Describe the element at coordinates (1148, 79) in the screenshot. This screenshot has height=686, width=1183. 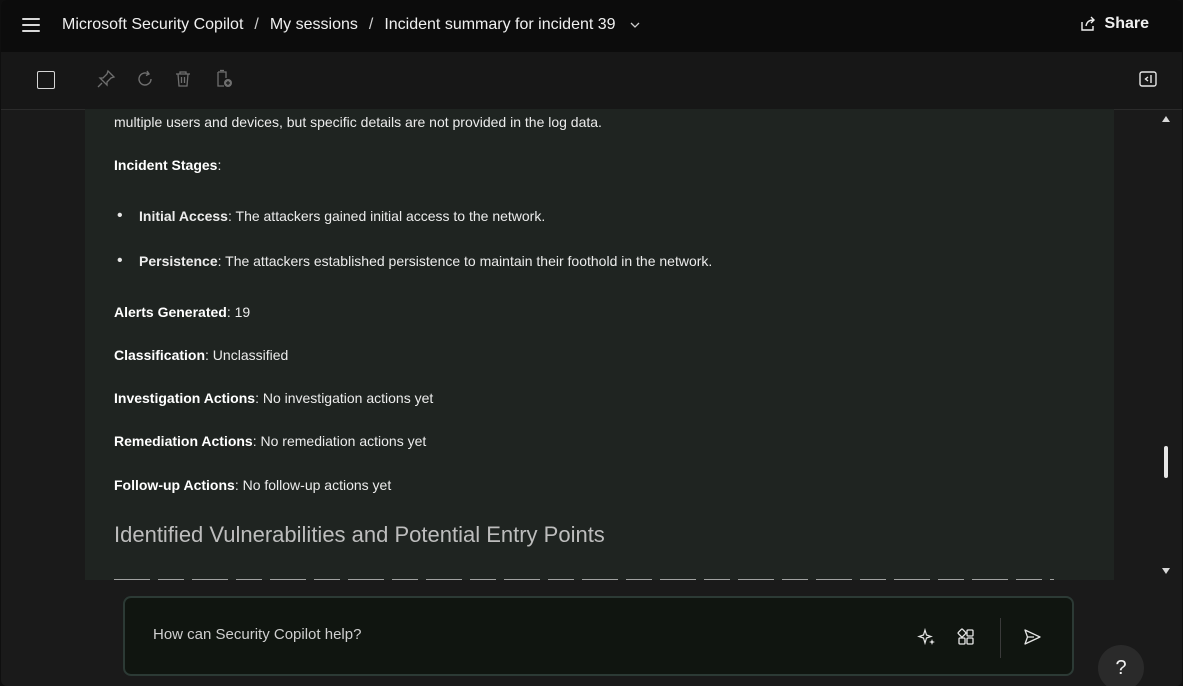
I see `panel-toggle-icon` at that location.